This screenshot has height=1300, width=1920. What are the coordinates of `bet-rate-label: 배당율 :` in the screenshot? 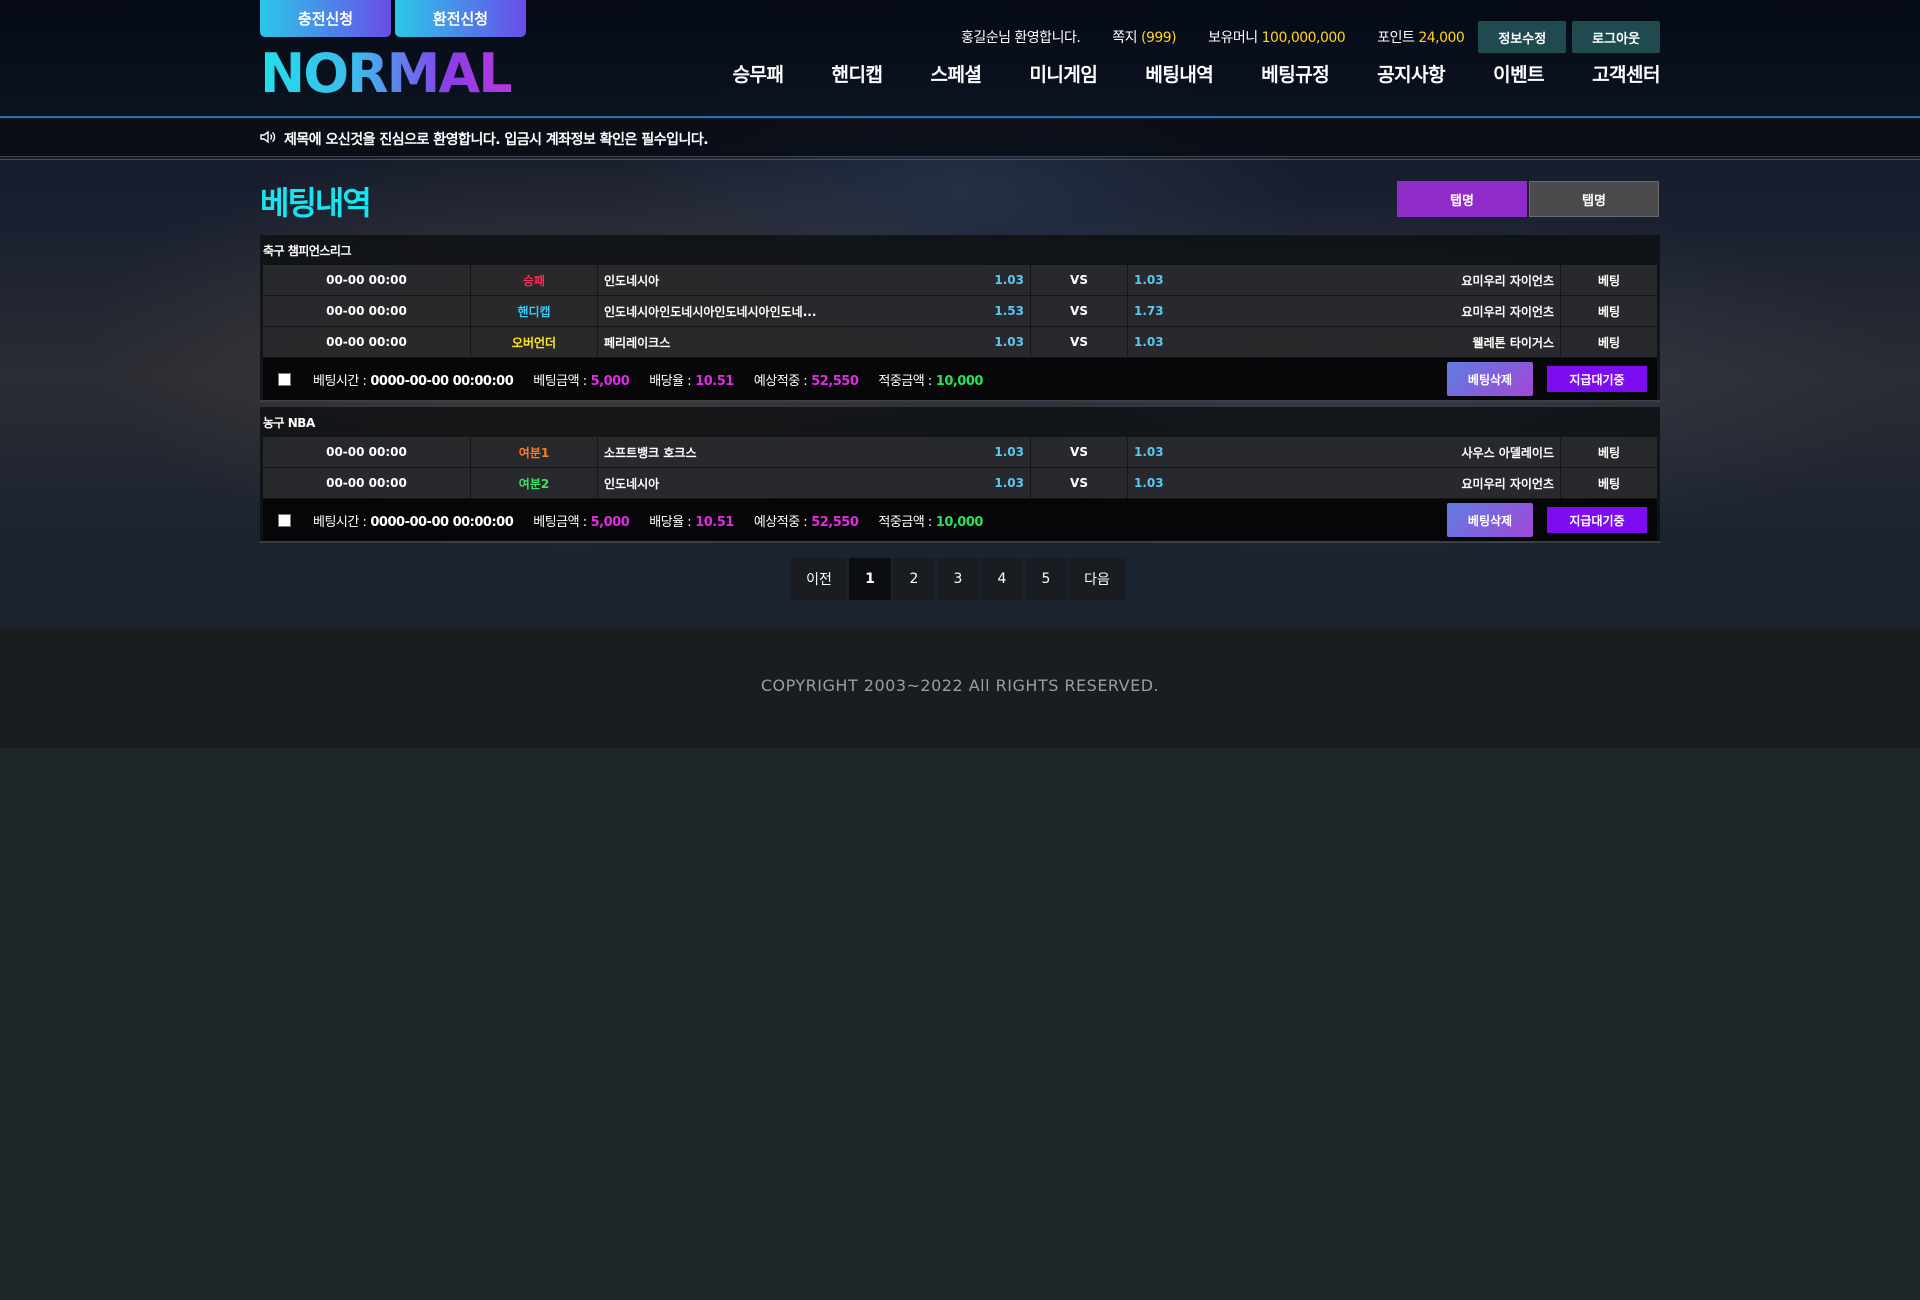 It's located at (670, 381).